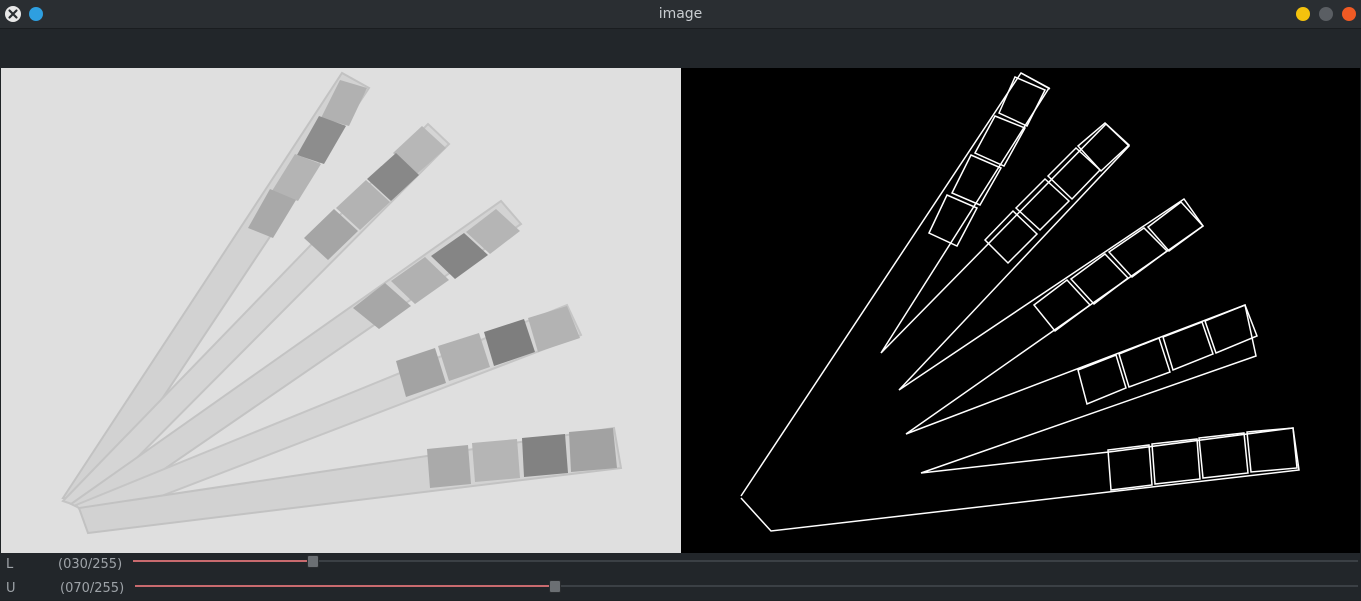 This screenshot has width=1361, height=601. Describe the element at coordinates (1326, 14) in the screenshot. I see `maximize-icon` at that location.